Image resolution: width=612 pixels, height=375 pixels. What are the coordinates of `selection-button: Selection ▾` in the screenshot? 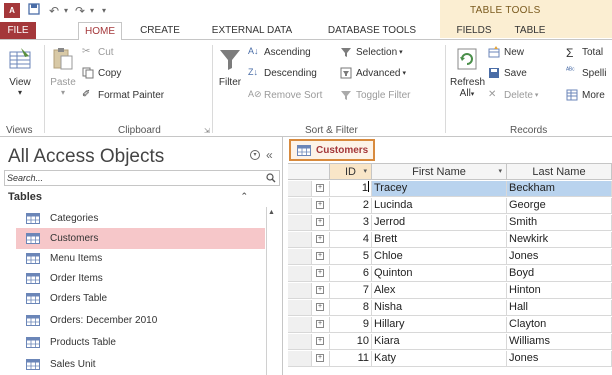 It's located at (371, 52).